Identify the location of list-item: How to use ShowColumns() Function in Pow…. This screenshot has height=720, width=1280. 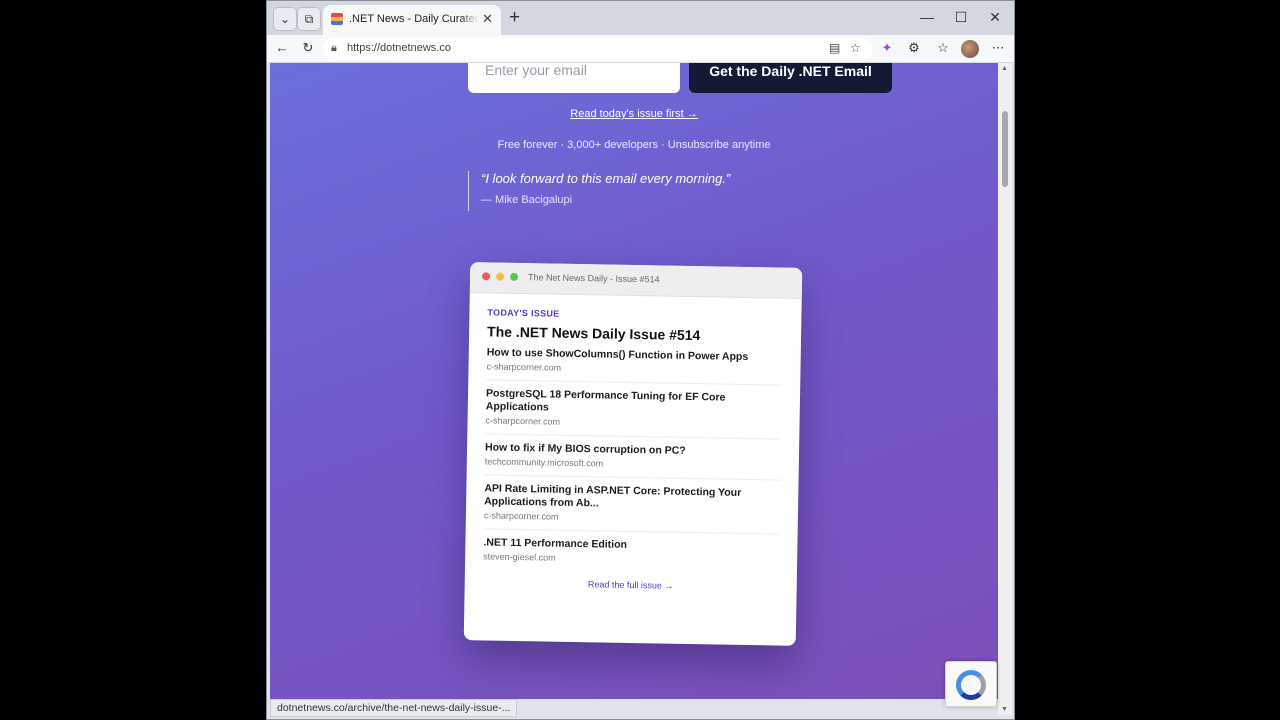
(634, 362).